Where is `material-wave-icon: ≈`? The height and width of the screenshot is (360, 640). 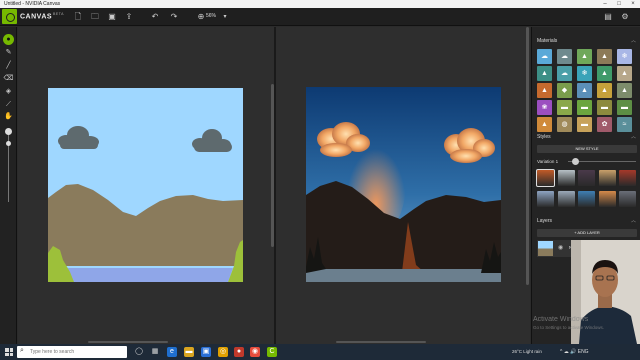
material-wave-icon: ≈ is located at coordinates (624, 124).